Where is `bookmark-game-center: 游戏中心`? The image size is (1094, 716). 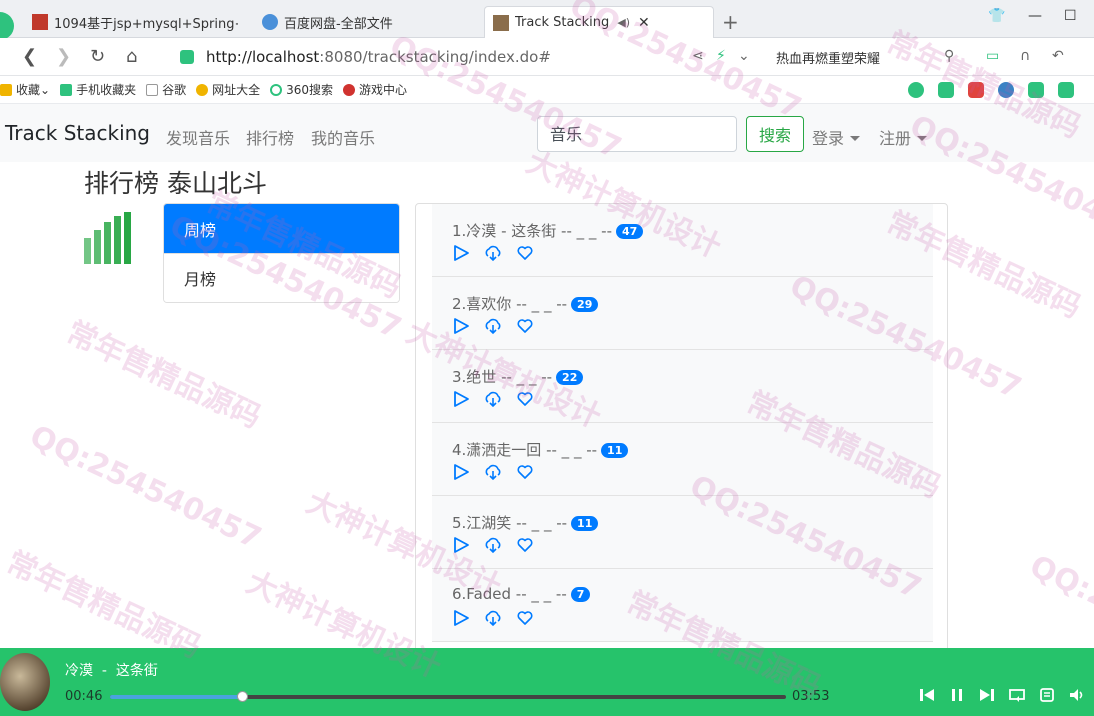
bookmark-game-center: 游戏中心 is located at coordinates (375, 89).